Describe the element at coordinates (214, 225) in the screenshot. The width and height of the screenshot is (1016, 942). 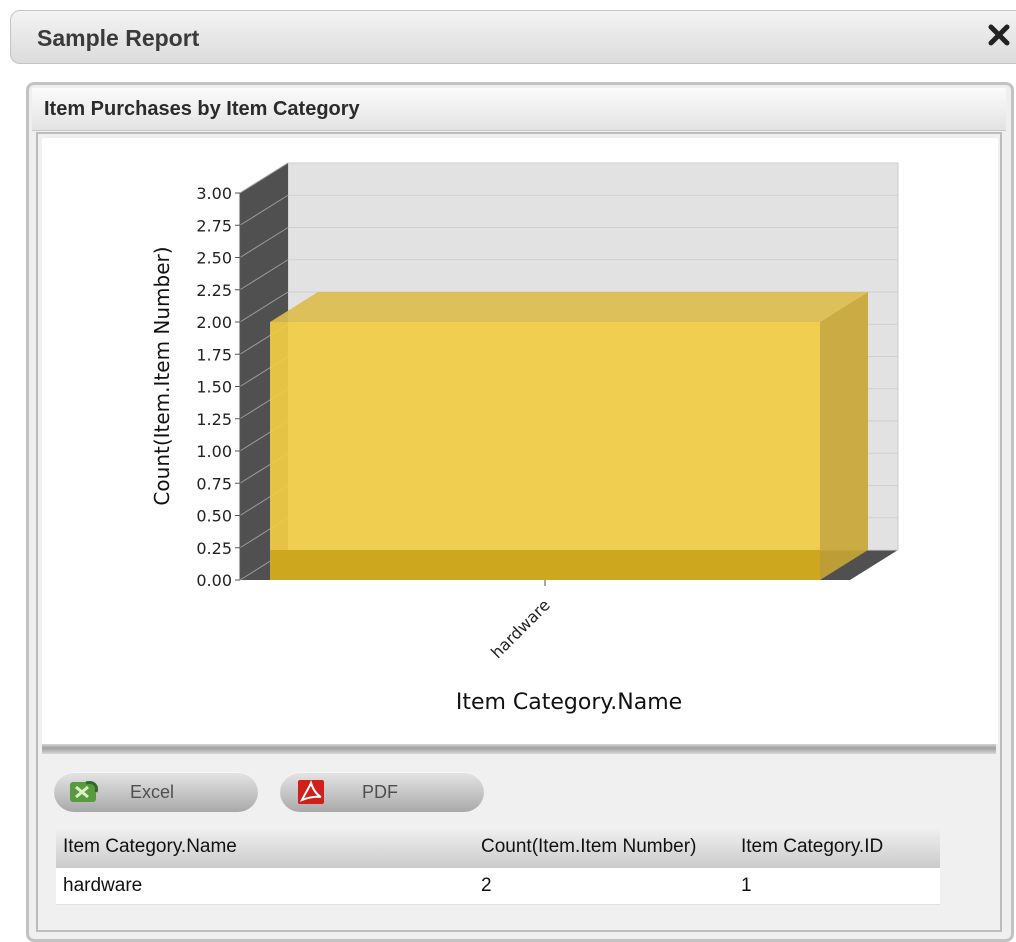
I see `y-tick-label: 2.75` at that location.